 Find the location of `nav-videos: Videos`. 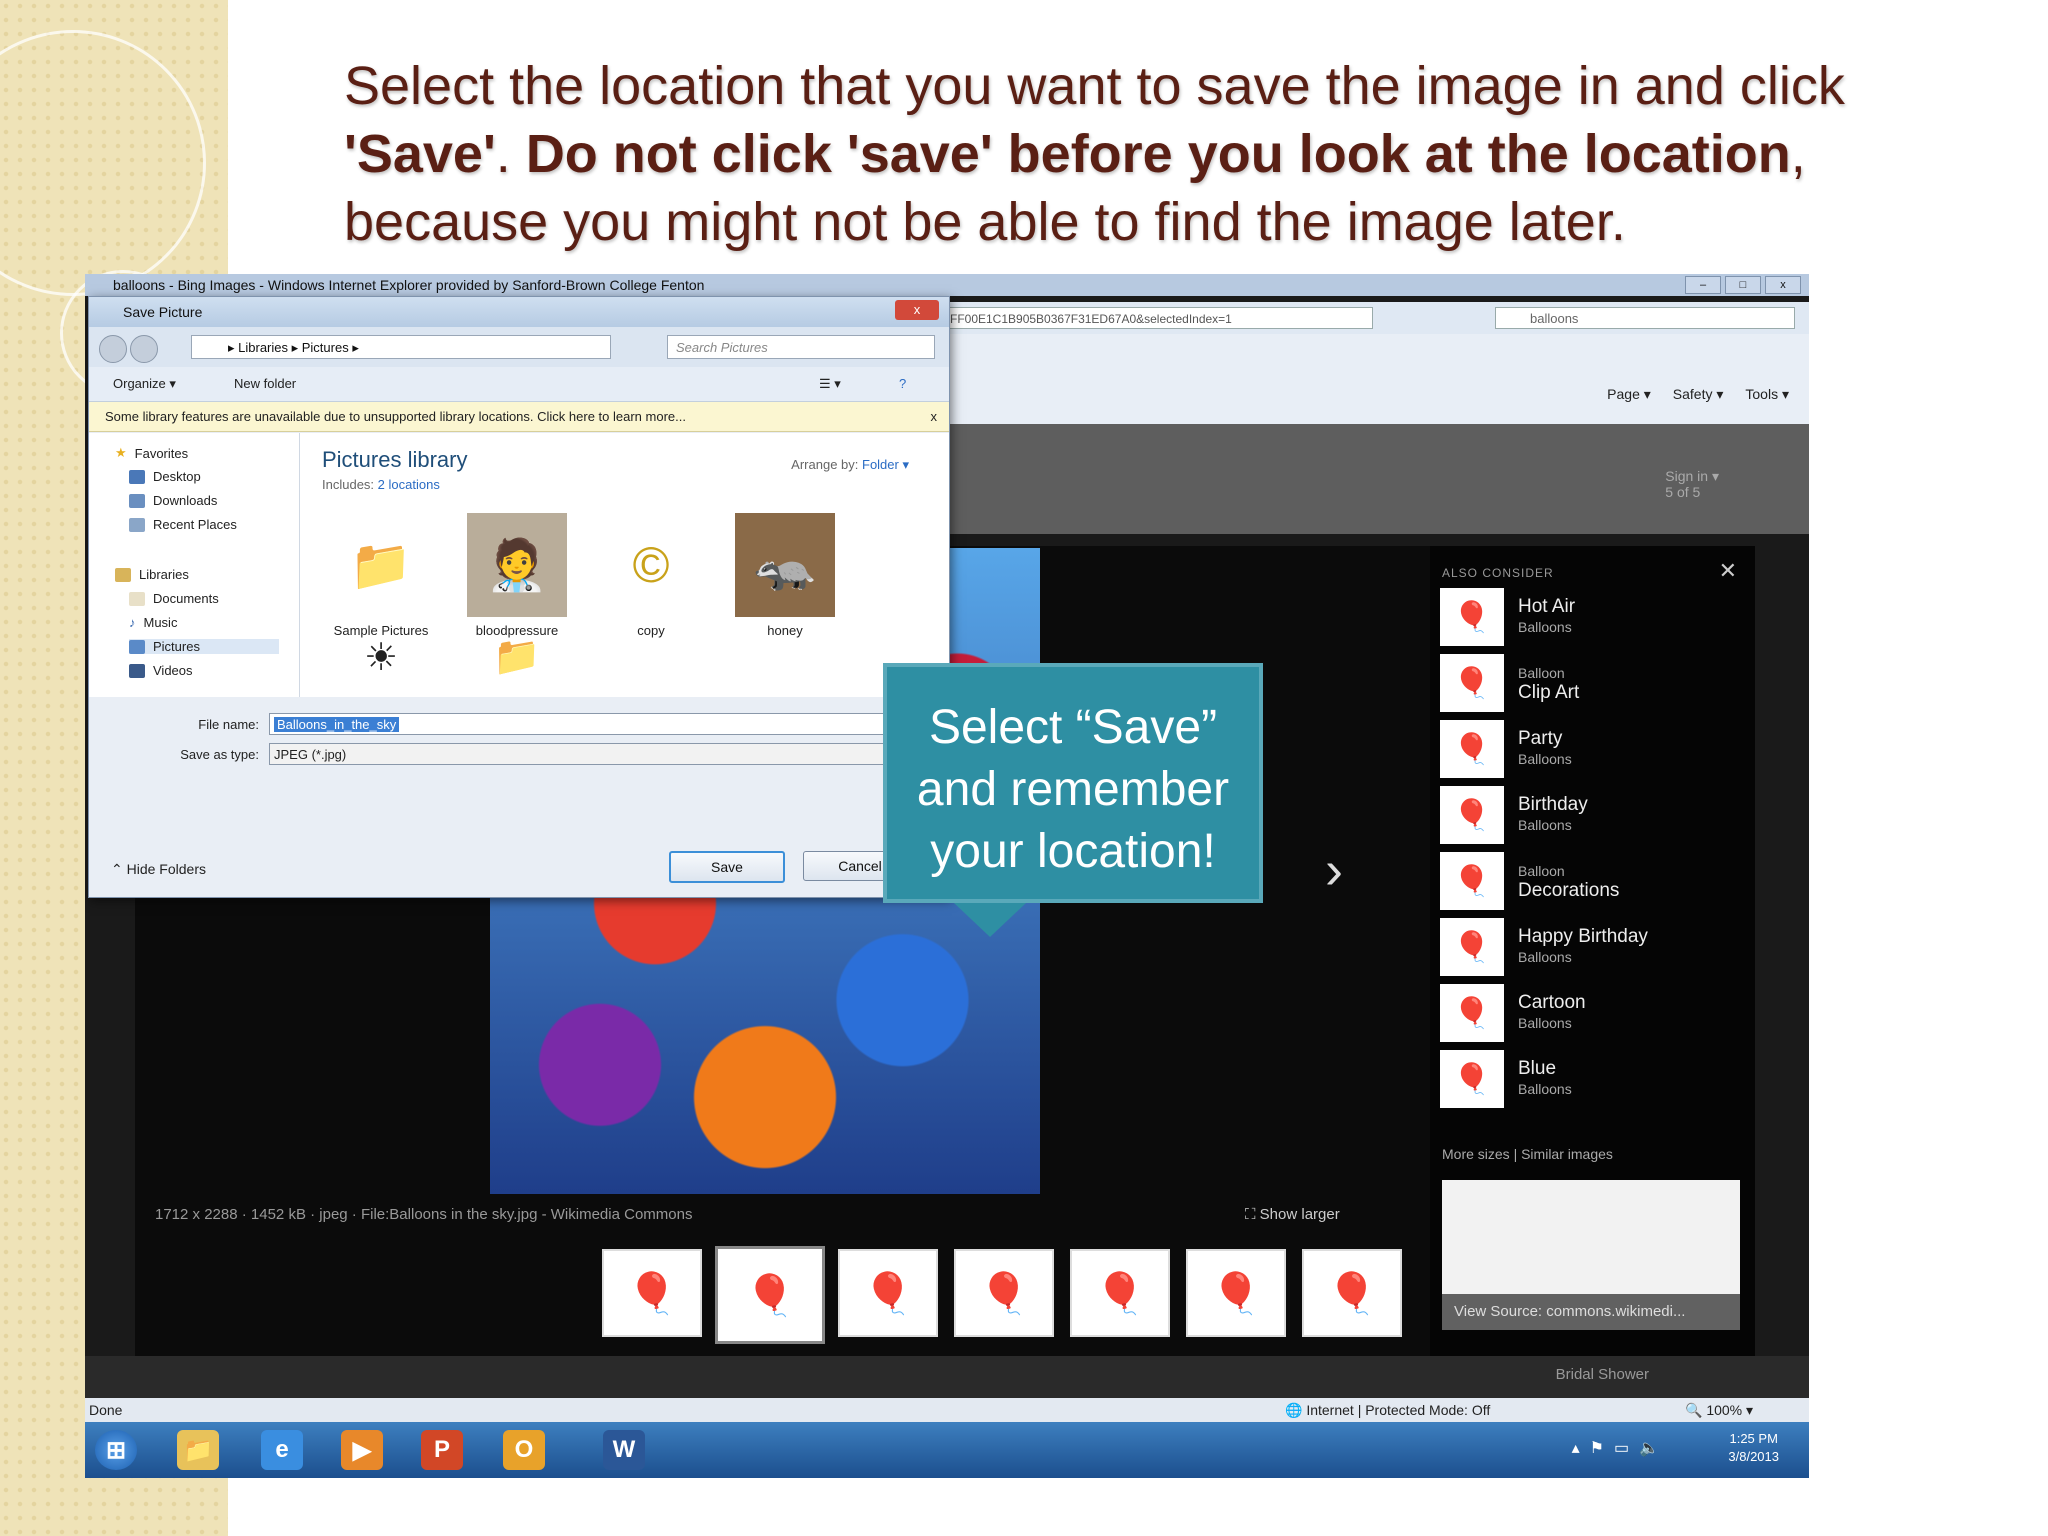

nav-videos: Videos is located at coordinates (161, 670).